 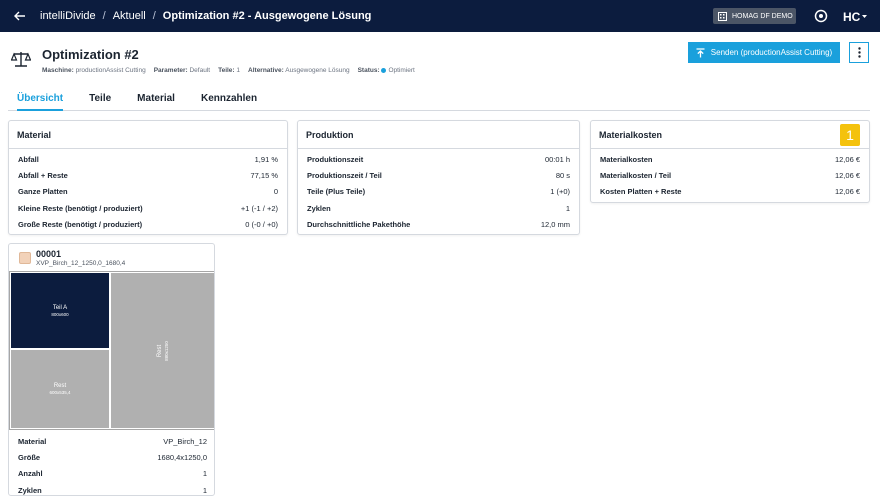 I want to click on breadcrumb-aktuell: Aktuell, so click(x=129, y=16).